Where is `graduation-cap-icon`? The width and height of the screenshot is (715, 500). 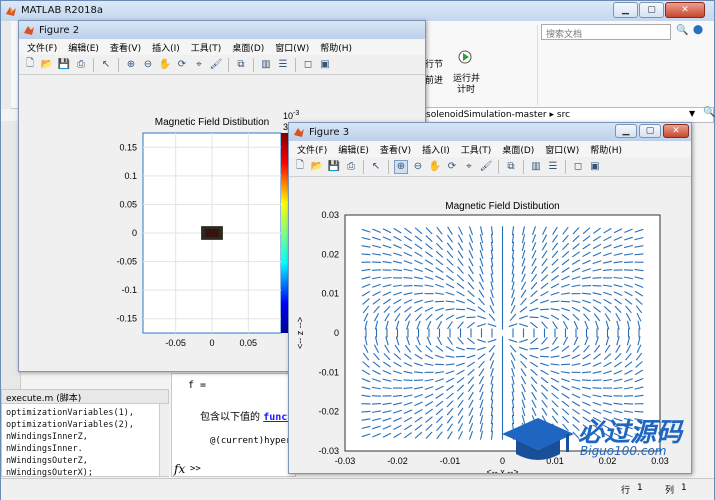 graduation-cap-icon is located at coordinates (538, 439).